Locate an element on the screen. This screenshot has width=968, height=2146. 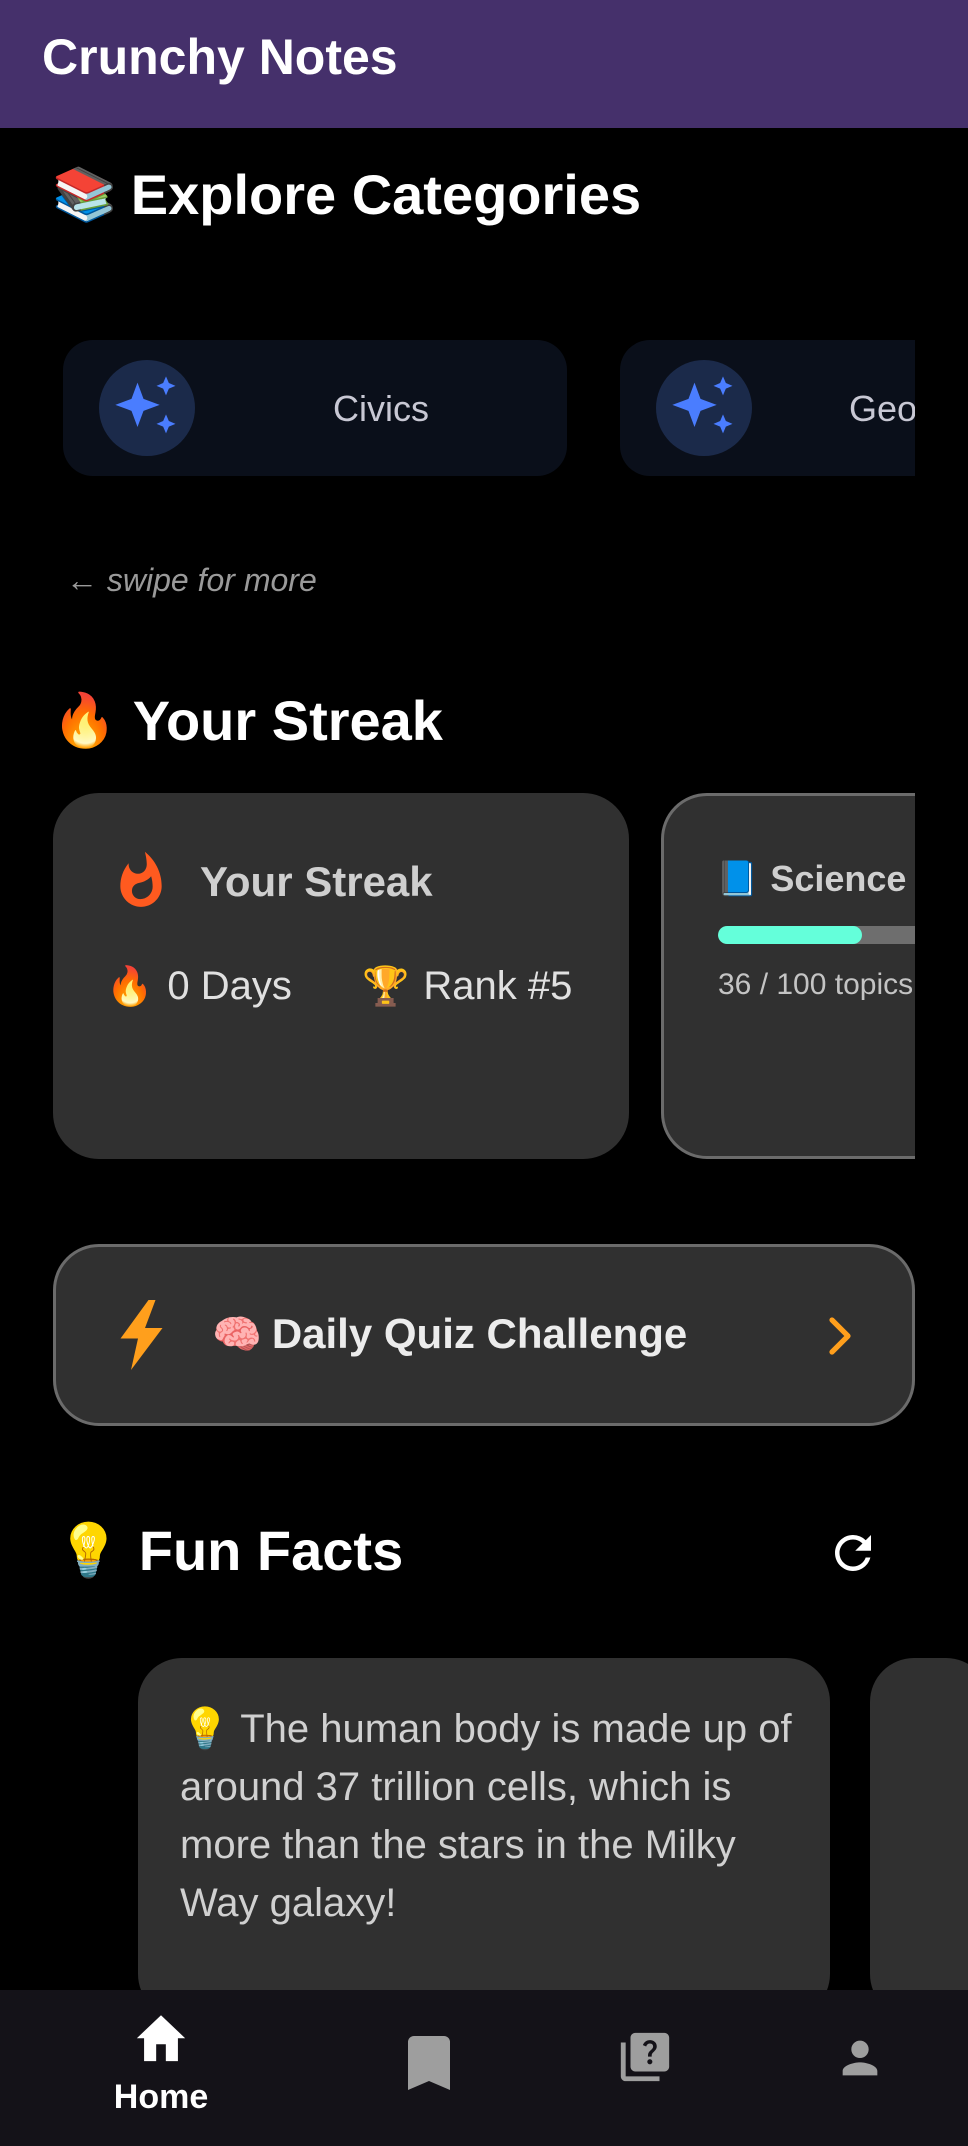
science-progress-peek: 📘 Science 36 / 100 topics is located at coordinates (788, 976).